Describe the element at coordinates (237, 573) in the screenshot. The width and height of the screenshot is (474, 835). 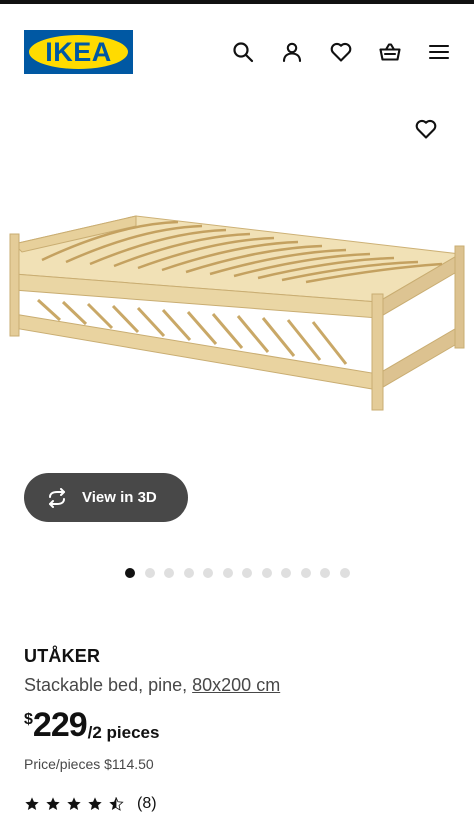
I see `gallery-pagination-dots` at that location.